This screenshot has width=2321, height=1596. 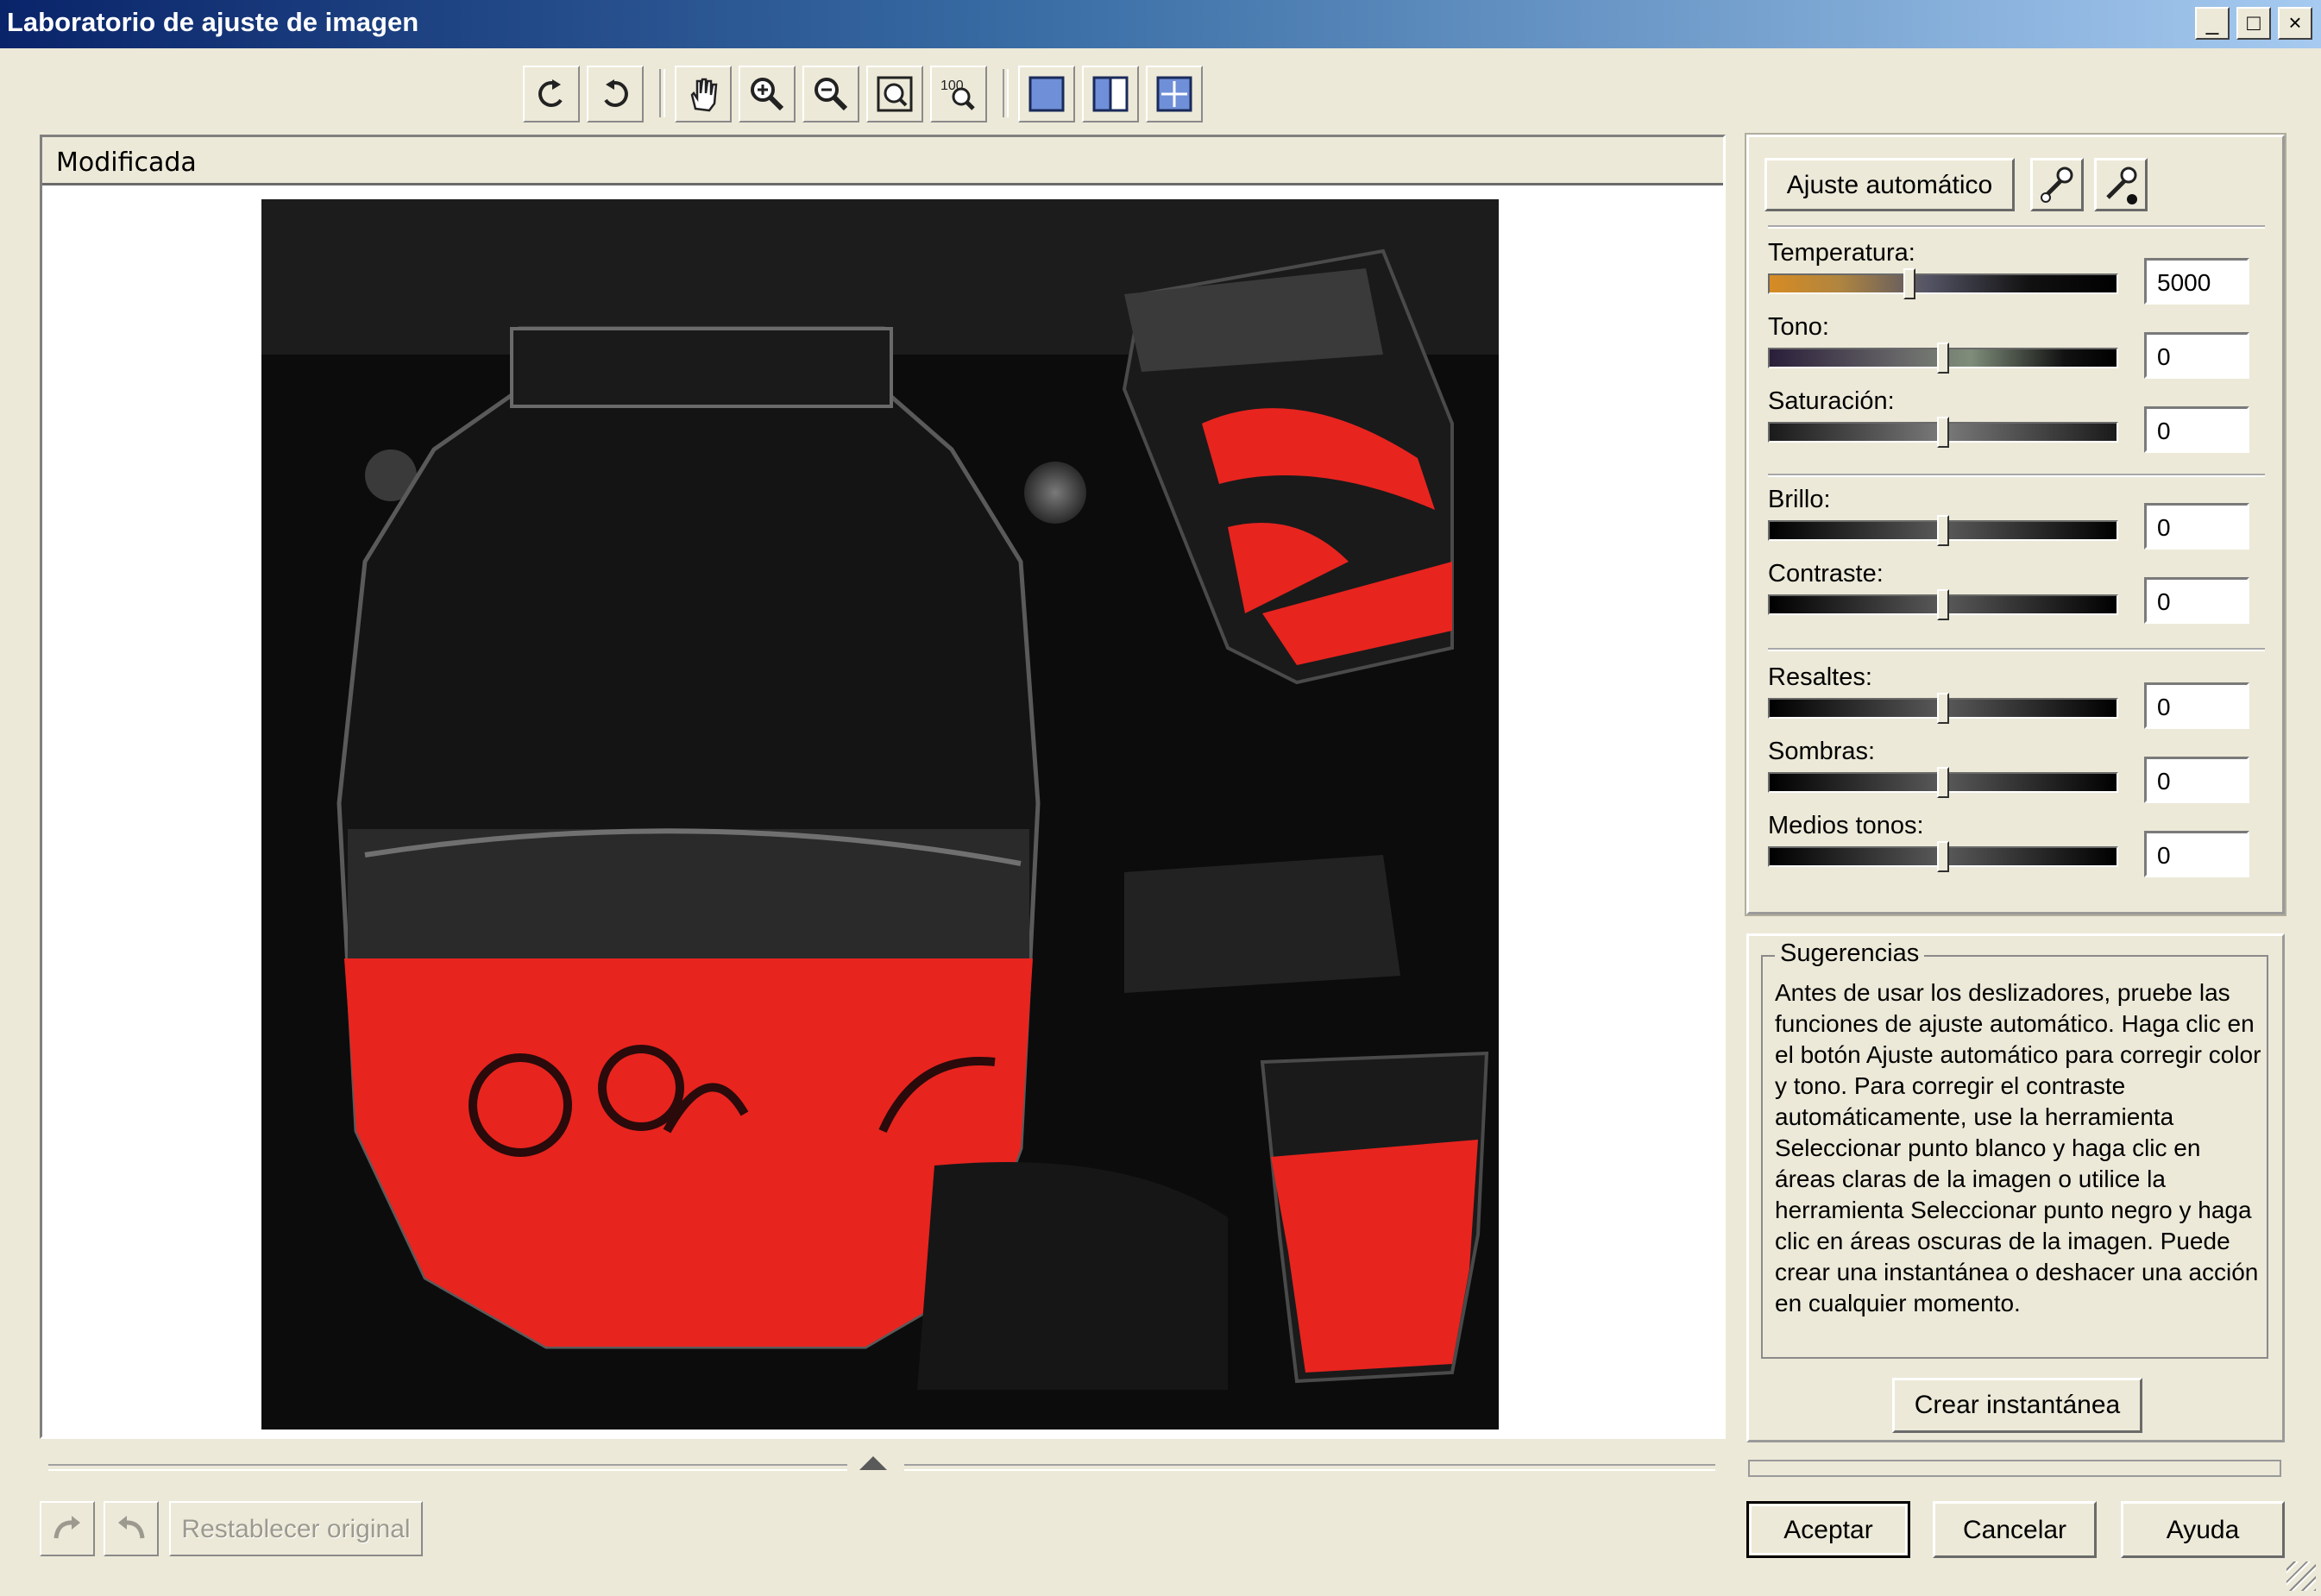 What do you see at coordinates (1831, 401) in the screenshot?
I see `saturation-label: Saturación:` at bounding box center [1831, 401].